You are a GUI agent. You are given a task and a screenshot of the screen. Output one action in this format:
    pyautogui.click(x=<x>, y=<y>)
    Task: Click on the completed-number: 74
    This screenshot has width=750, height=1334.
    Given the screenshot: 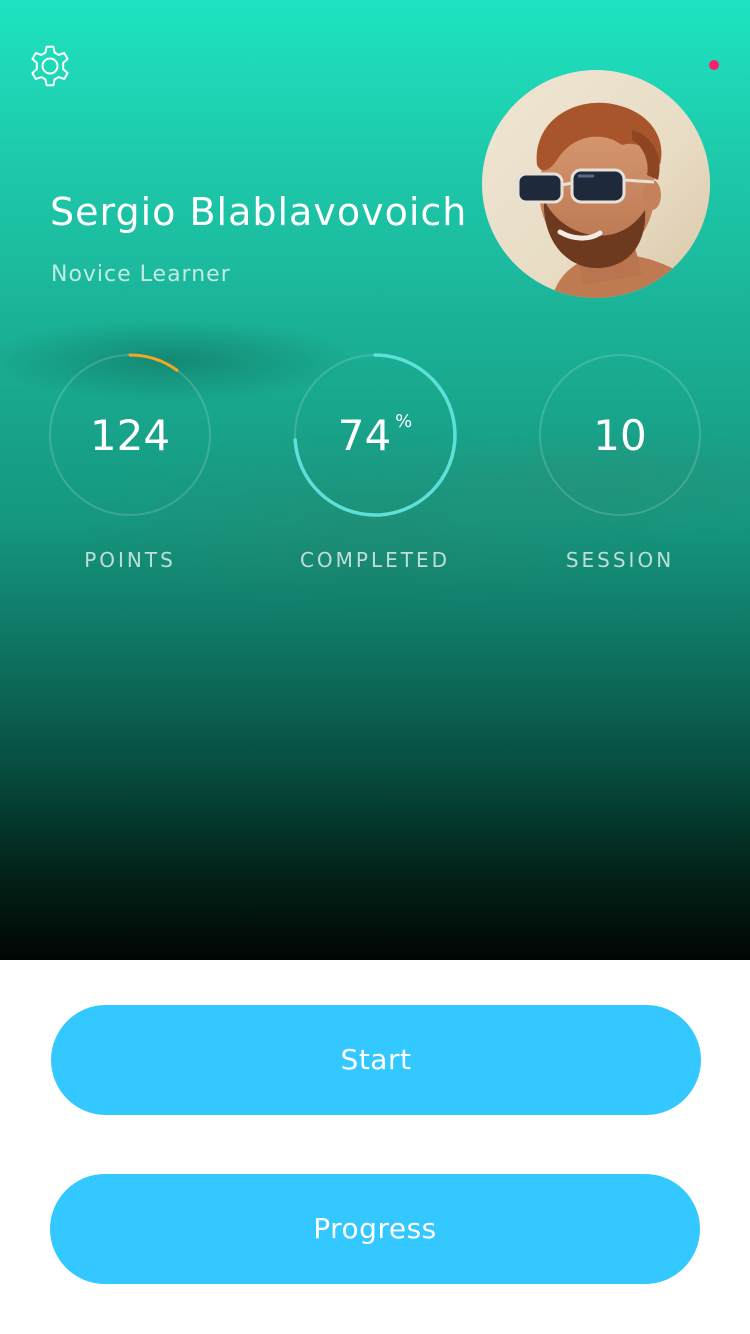 What is the action you would take?
    pyautogui.click(x=364, y=435)
    